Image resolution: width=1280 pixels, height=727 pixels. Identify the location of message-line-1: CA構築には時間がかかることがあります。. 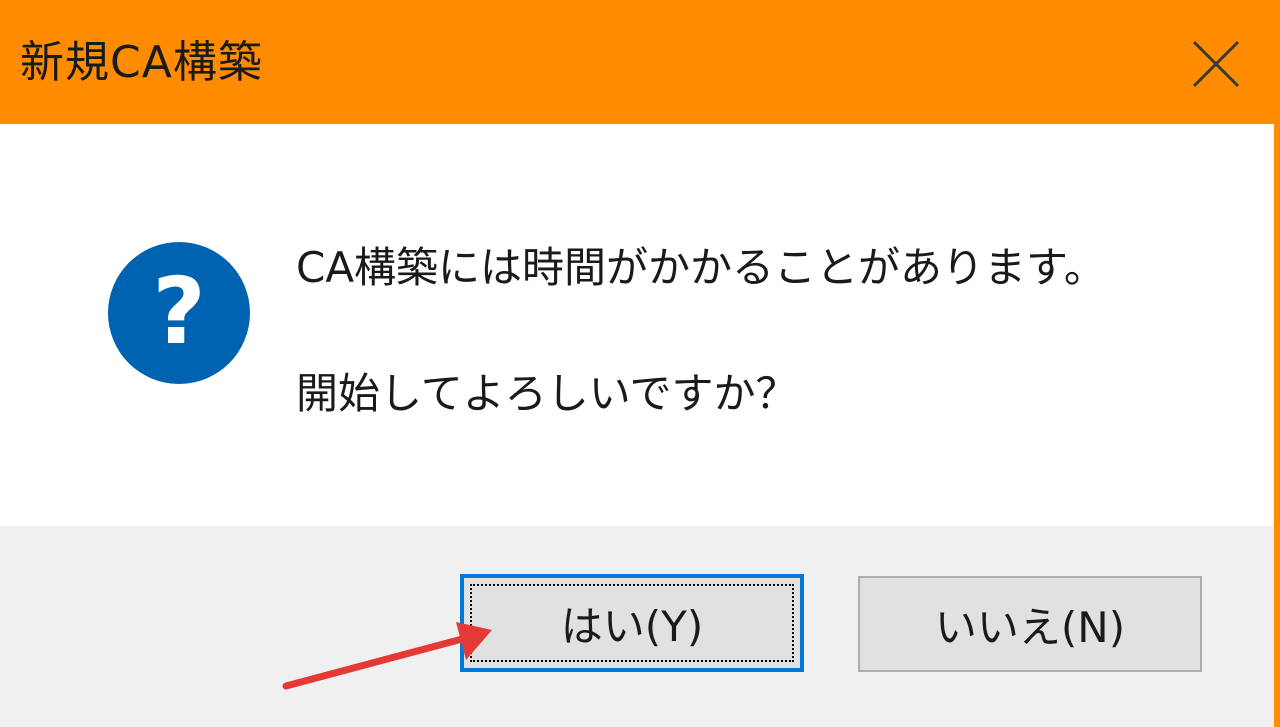
(701, 267).